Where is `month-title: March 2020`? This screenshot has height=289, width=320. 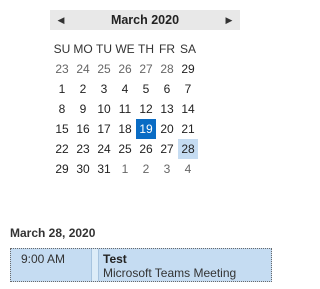 month-title: March 2020 is located at coordinates (145, 20).